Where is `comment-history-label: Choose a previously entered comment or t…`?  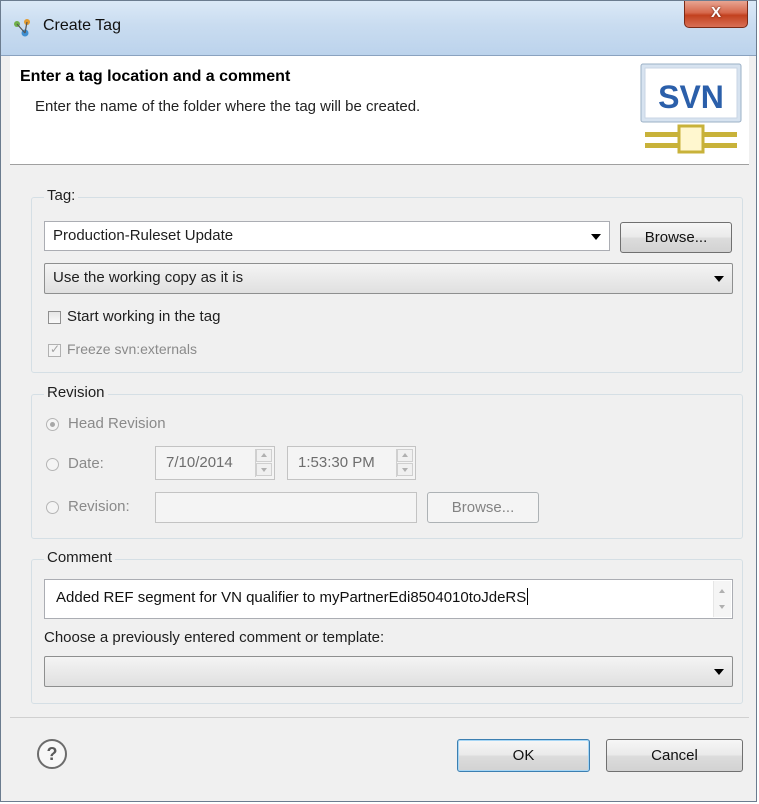
comment-history-label: Choose a previously entered comment or t… is located at coordinates (214, 637).